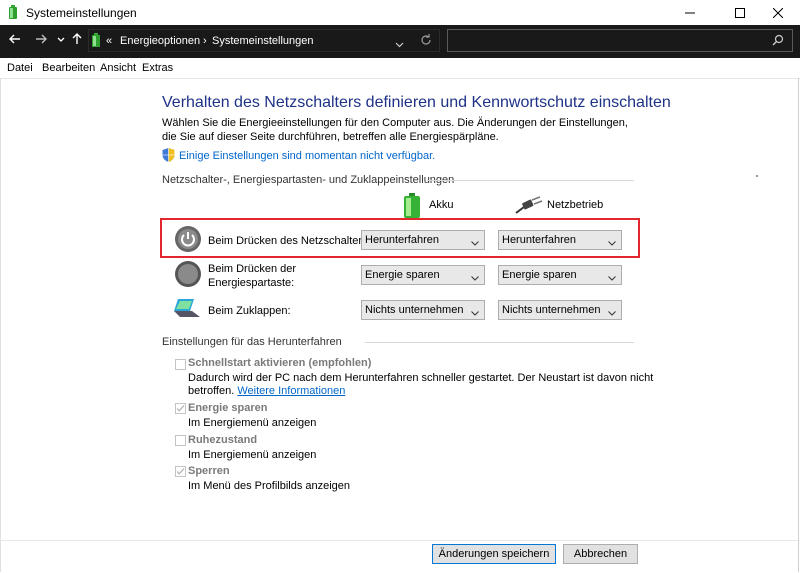 The height and width of the screenshot is (573, 800). What do you see at coordinates (494, 554) in the screenshot?
I see `save-button: Änderungen speichern` at bounding box center [494, 554].